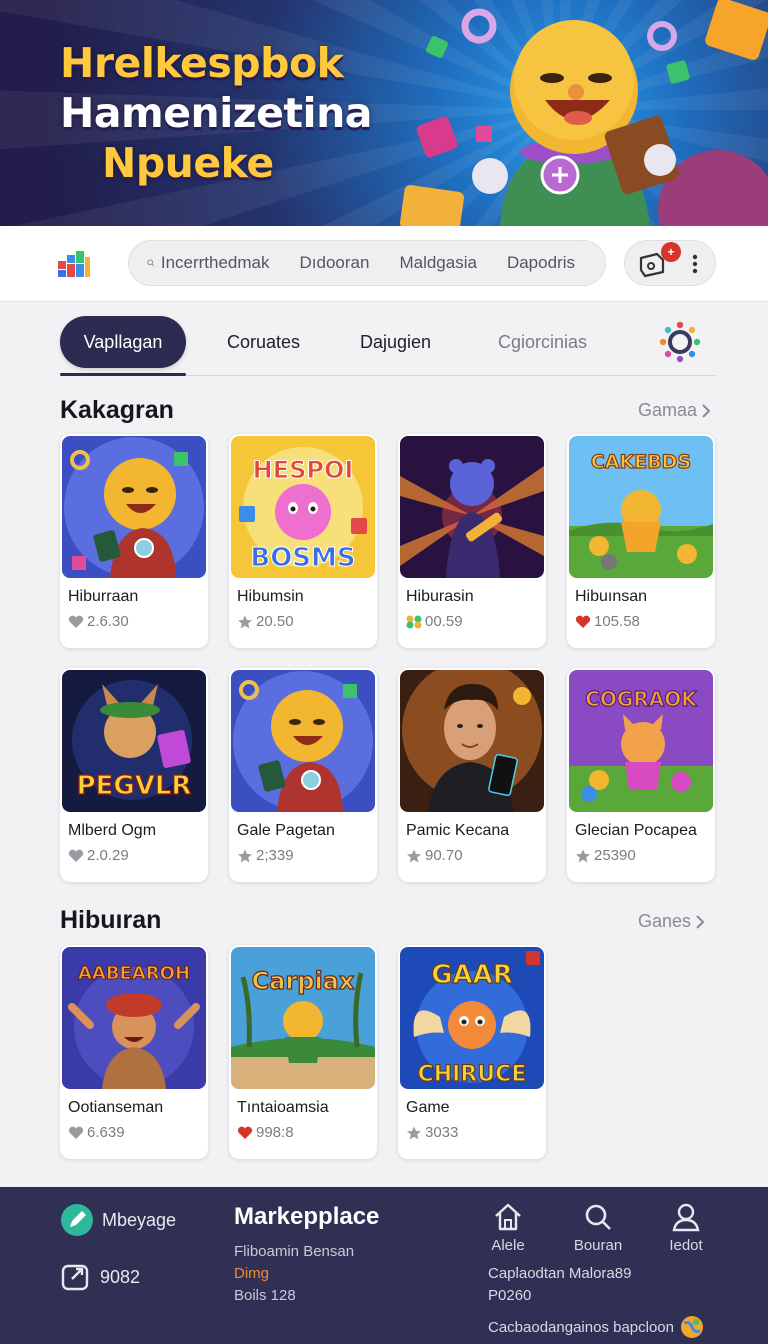  I want to click on footer-count-link: 9082, so click(100, 1277).